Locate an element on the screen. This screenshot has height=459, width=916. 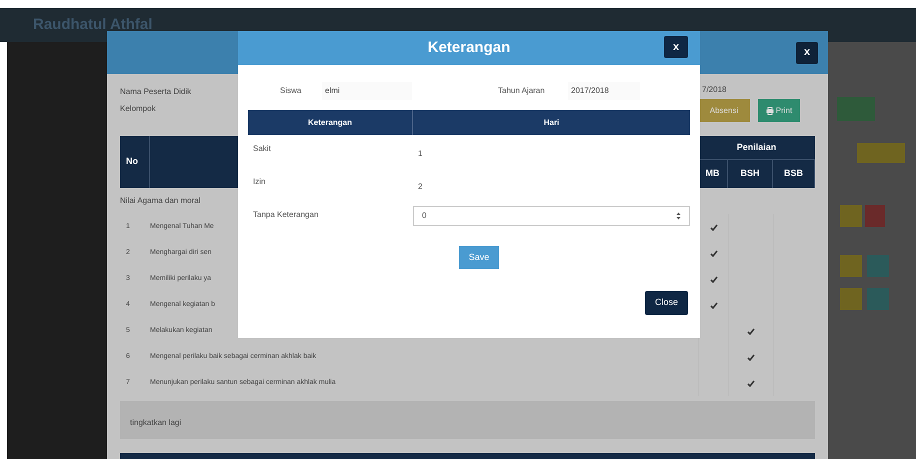
day-count: 2 is located at coordinates (419, 187).